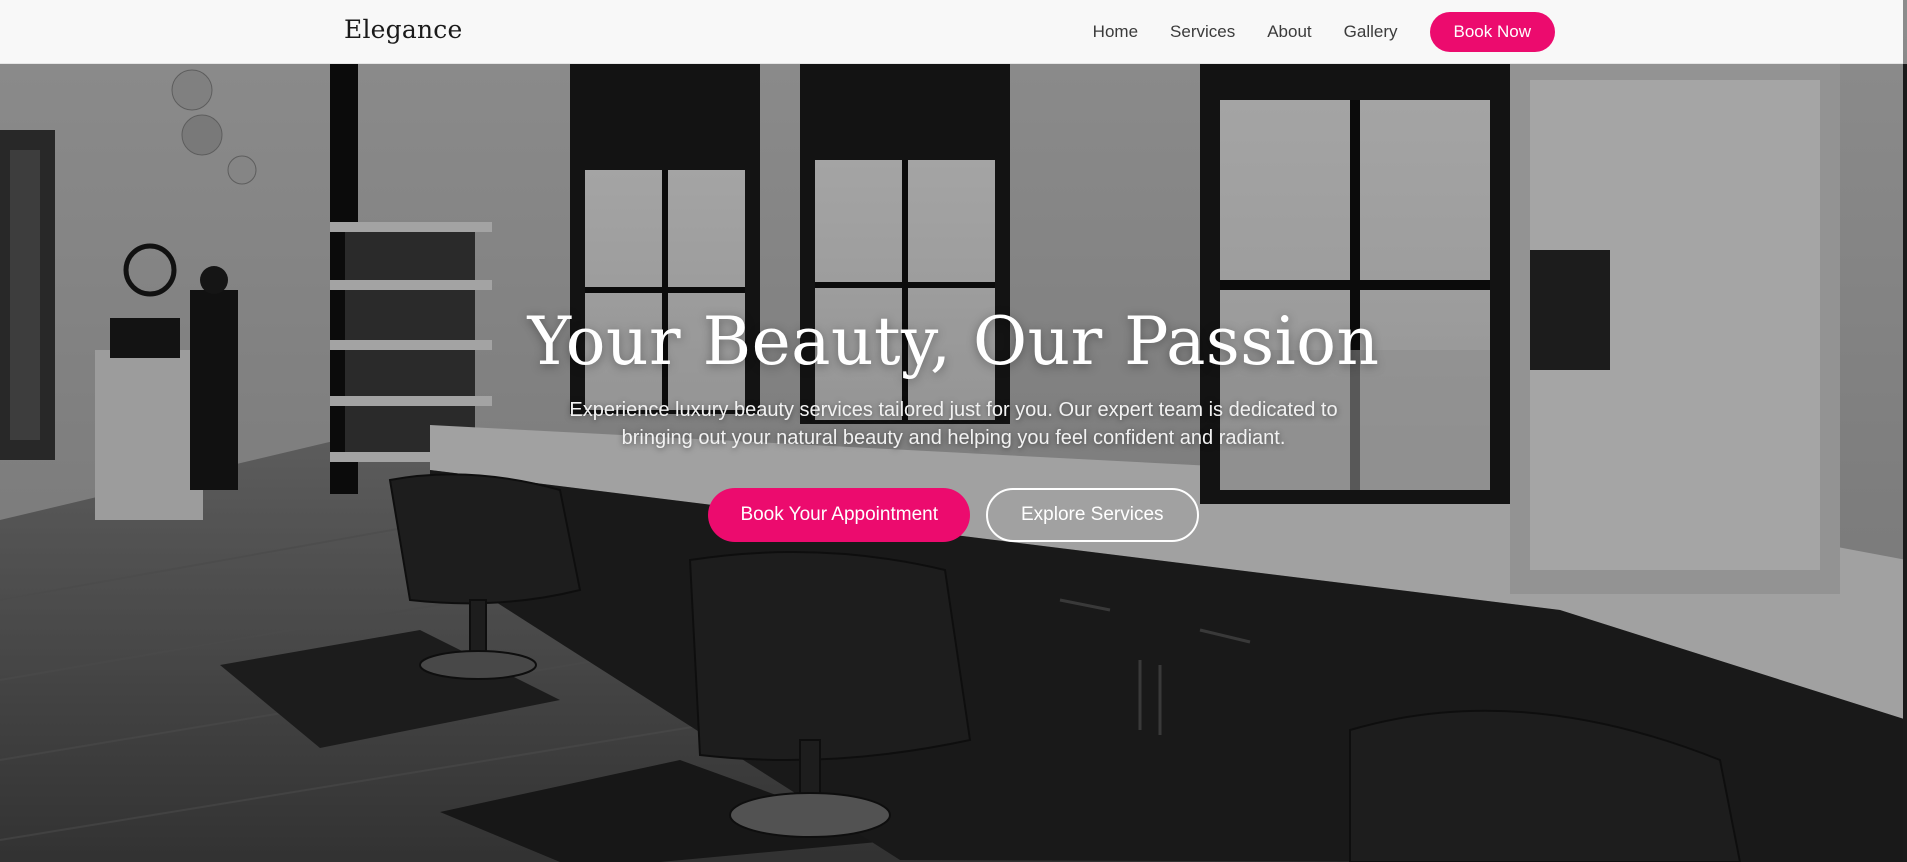 This screenshot has height=862, width=1907. What do you see at coordinates (1324, 32) in the screenshot?
I see `nav-links: Home Services About Gallery Book Now` at bounding box center [1324, 32].